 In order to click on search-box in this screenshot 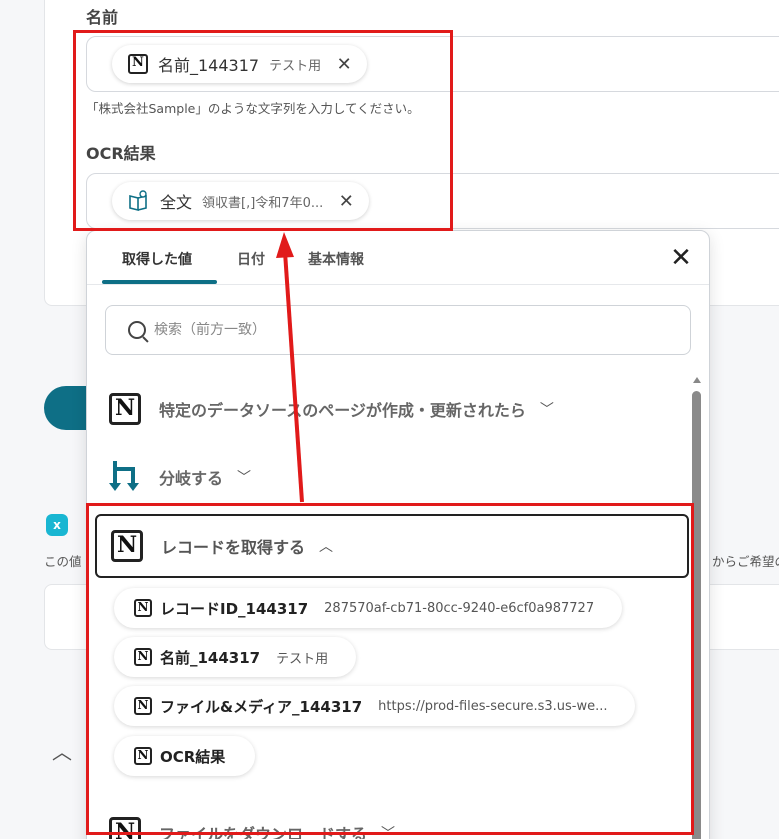, I will do `click(398, 330)`.